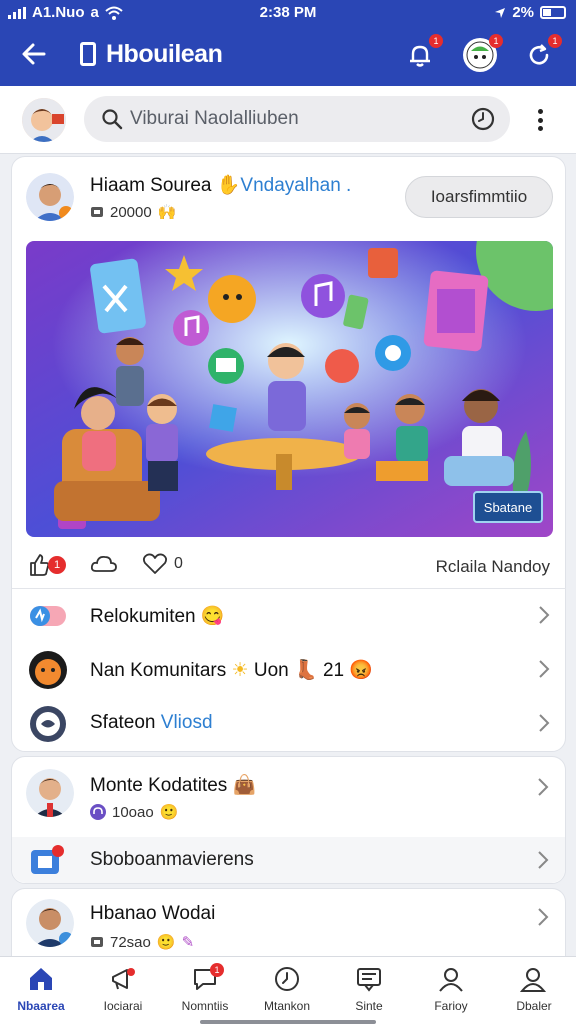  What do you see at coordinates (187, 722) in the screenshot?
I see `list-item-link: Vliosd` at bounding box center [187, 722].